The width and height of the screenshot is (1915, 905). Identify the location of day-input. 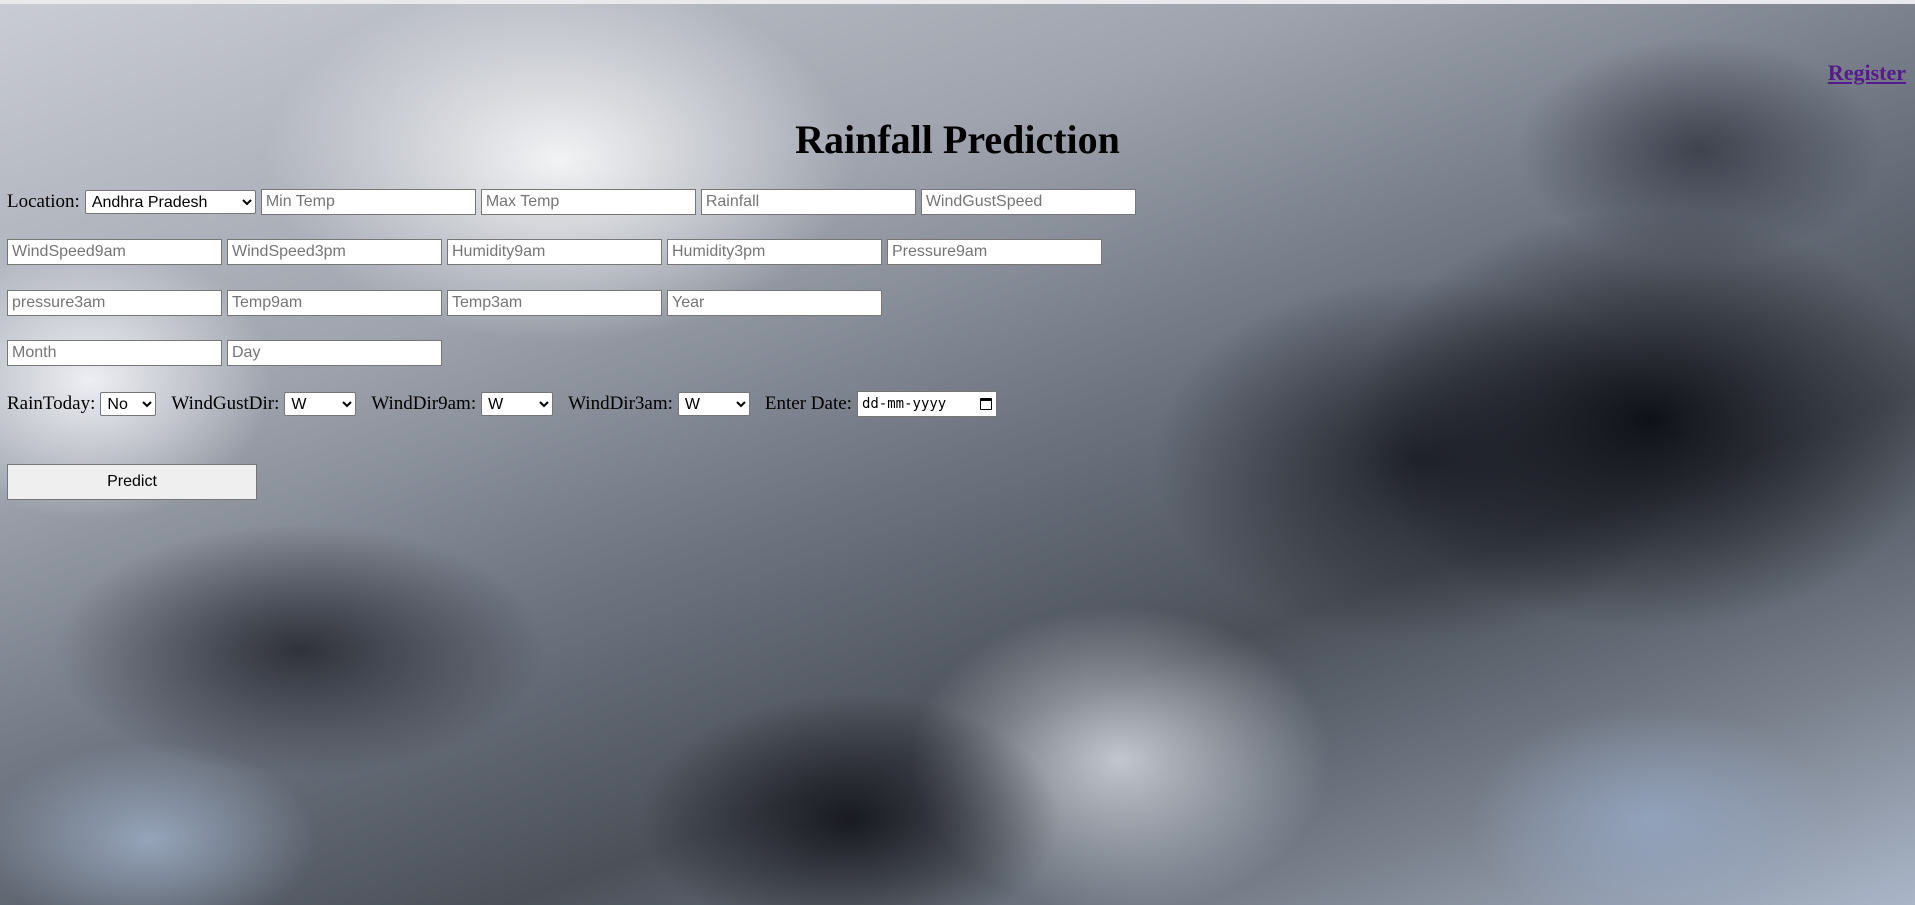
(334, 353).